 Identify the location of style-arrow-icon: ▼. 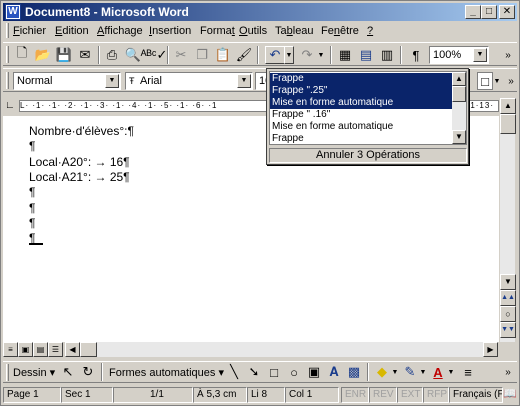
(112, 81).